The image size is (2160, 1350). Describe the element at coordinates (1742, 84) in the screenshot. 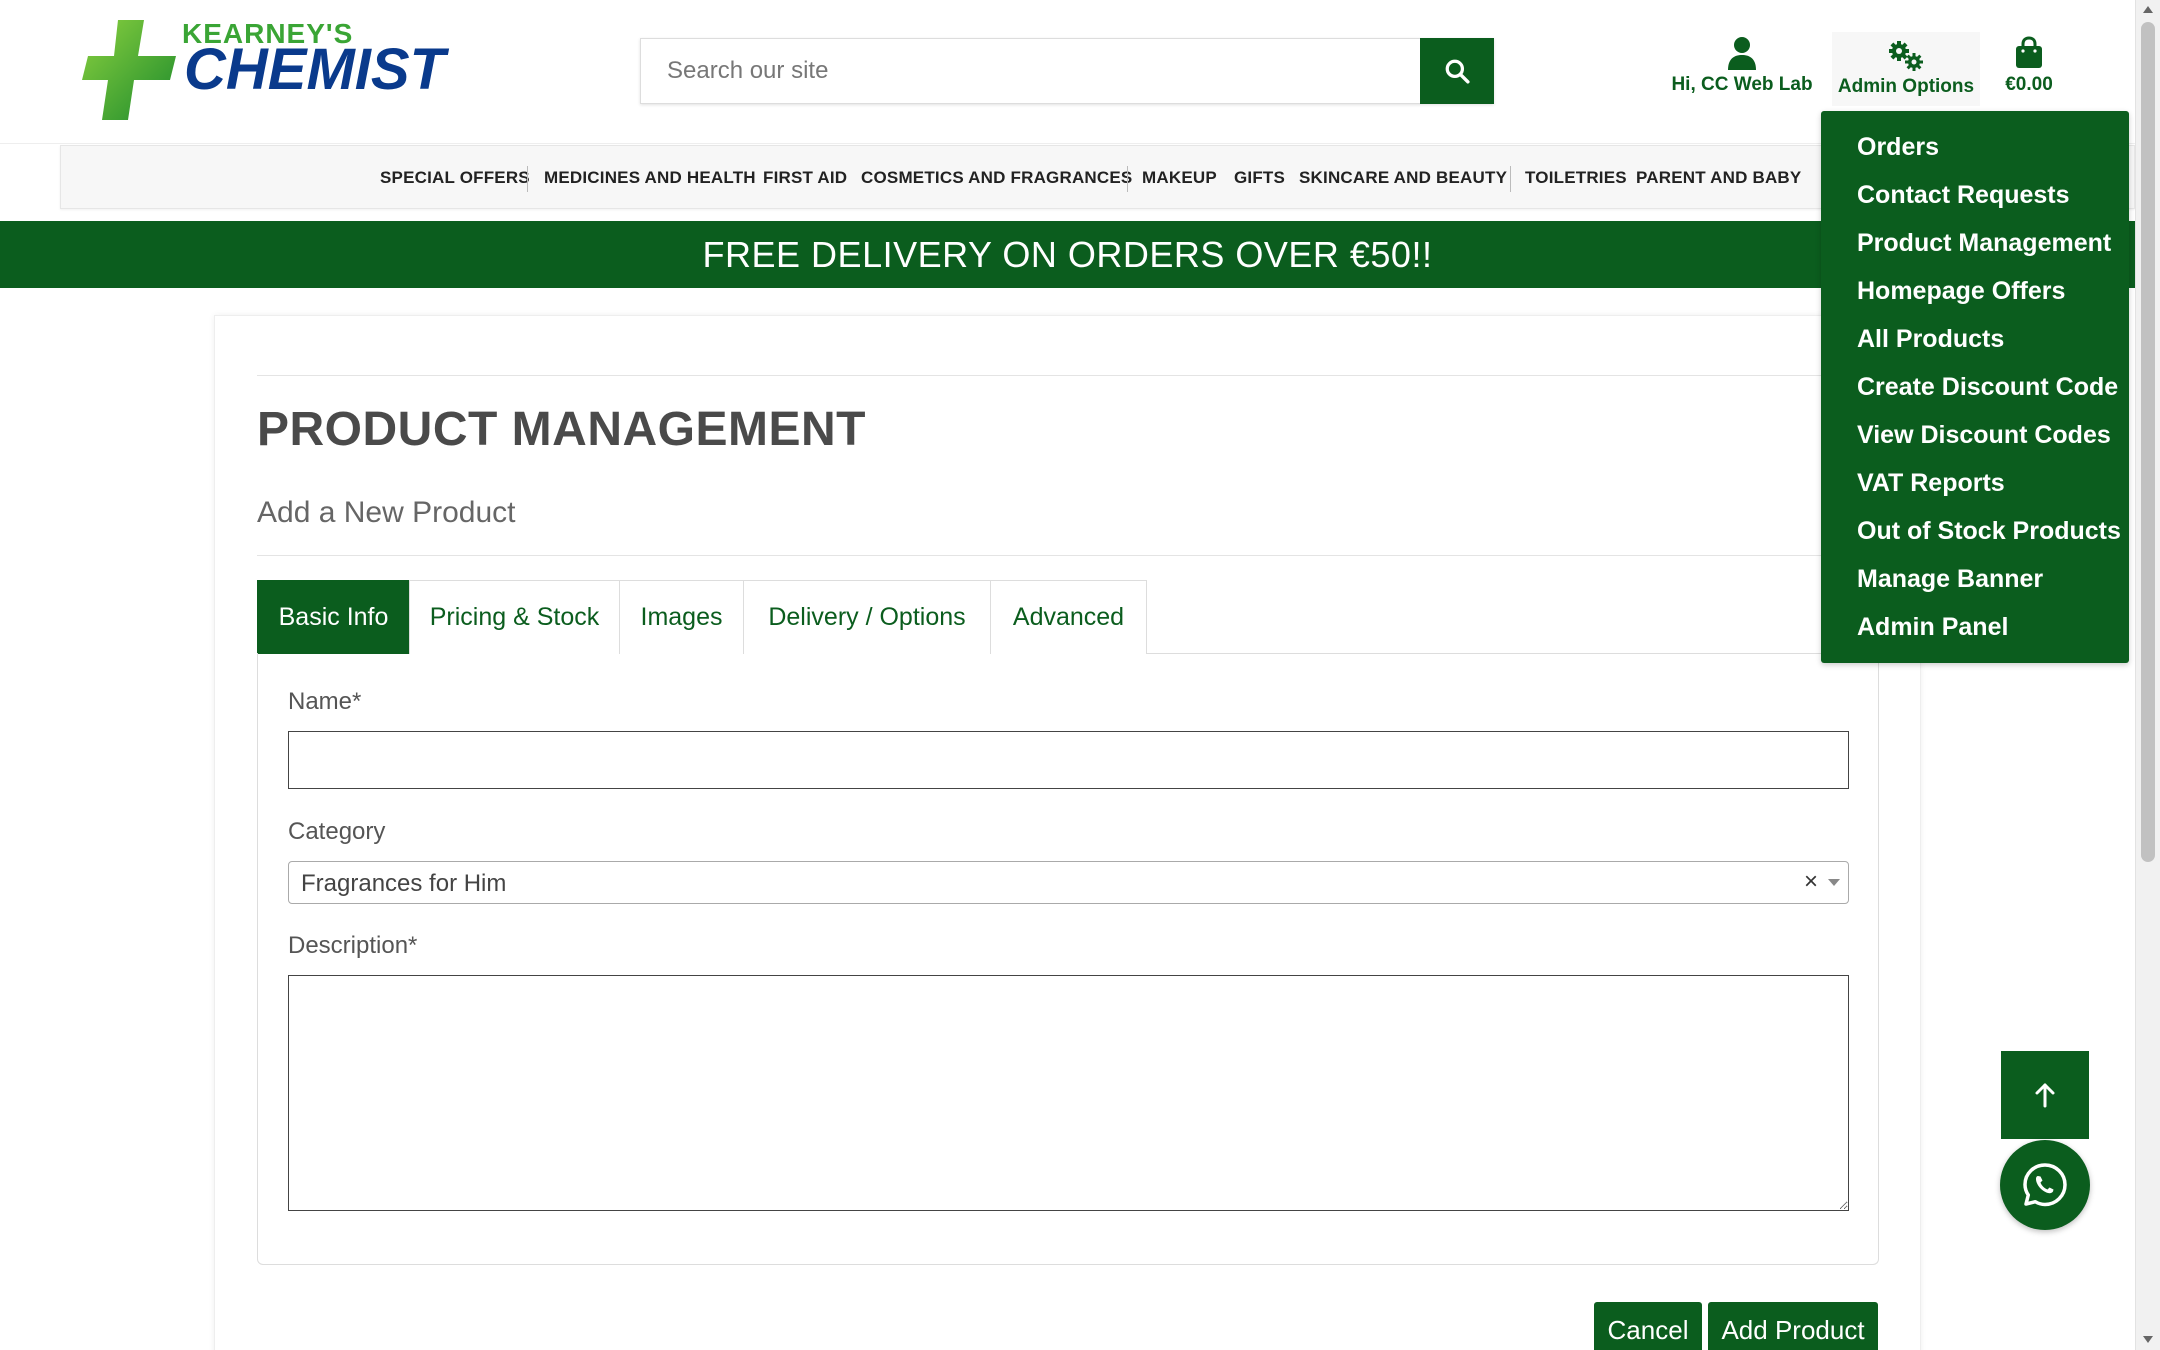

I see `account-label: Hi, CC Web Lab` at that location.